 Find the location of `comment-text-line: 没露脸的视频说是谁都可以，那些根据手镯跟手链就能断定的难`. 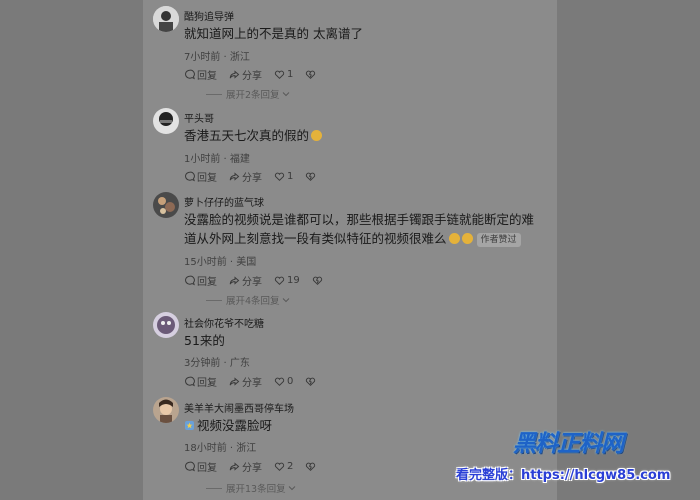

comment-text-line: 没露脸的视频说是谁都可以，那些根据手镯跟手链就能断定的难 is located at coordinates (359, 219).